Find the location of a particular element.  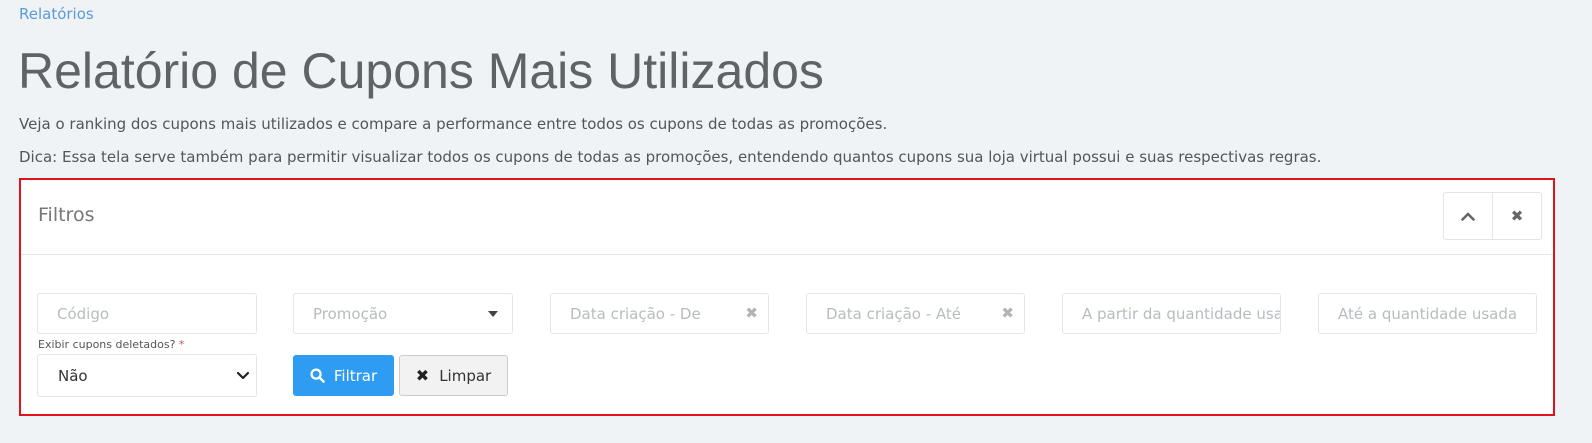

filter-button: Filtrar is located at coordinates (343, 375).